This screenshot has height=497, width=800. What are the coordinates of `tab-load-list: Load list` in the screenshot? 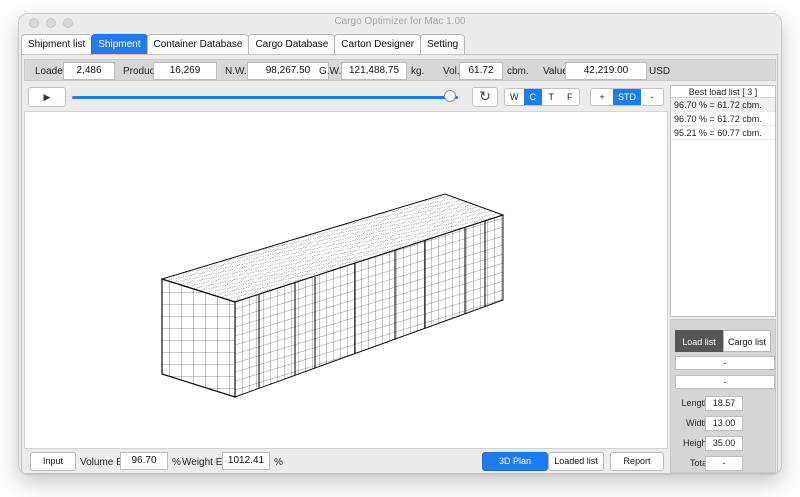 It's located at (699, 341).